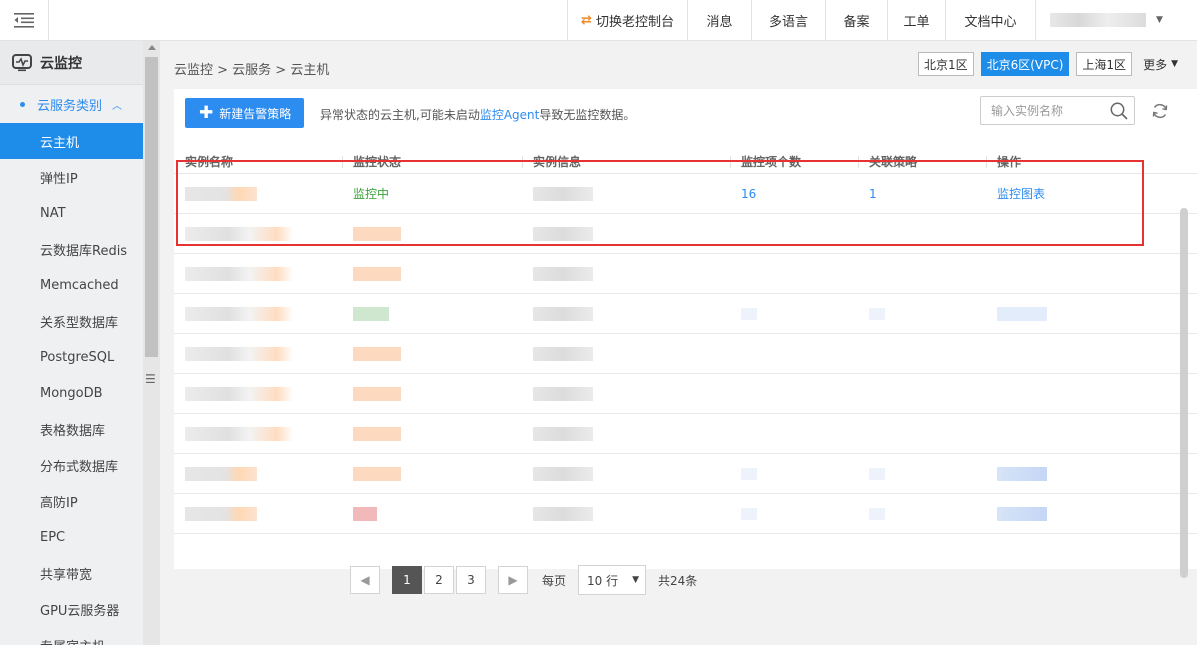  What do you see at coordinates (258, 163) in the screenshot?
I see `col-instance-name: 实例名称` at bounding box center [258, 163].